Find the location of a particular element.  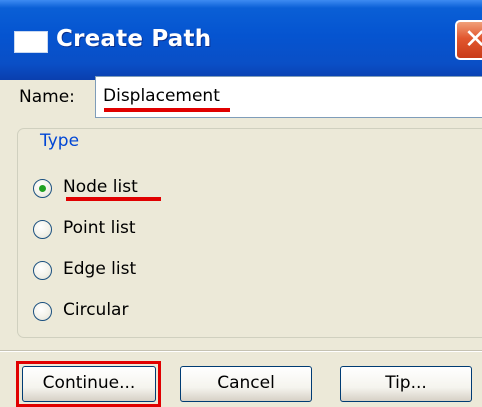

name-annotation-underline is located at coordinates (167, 110).